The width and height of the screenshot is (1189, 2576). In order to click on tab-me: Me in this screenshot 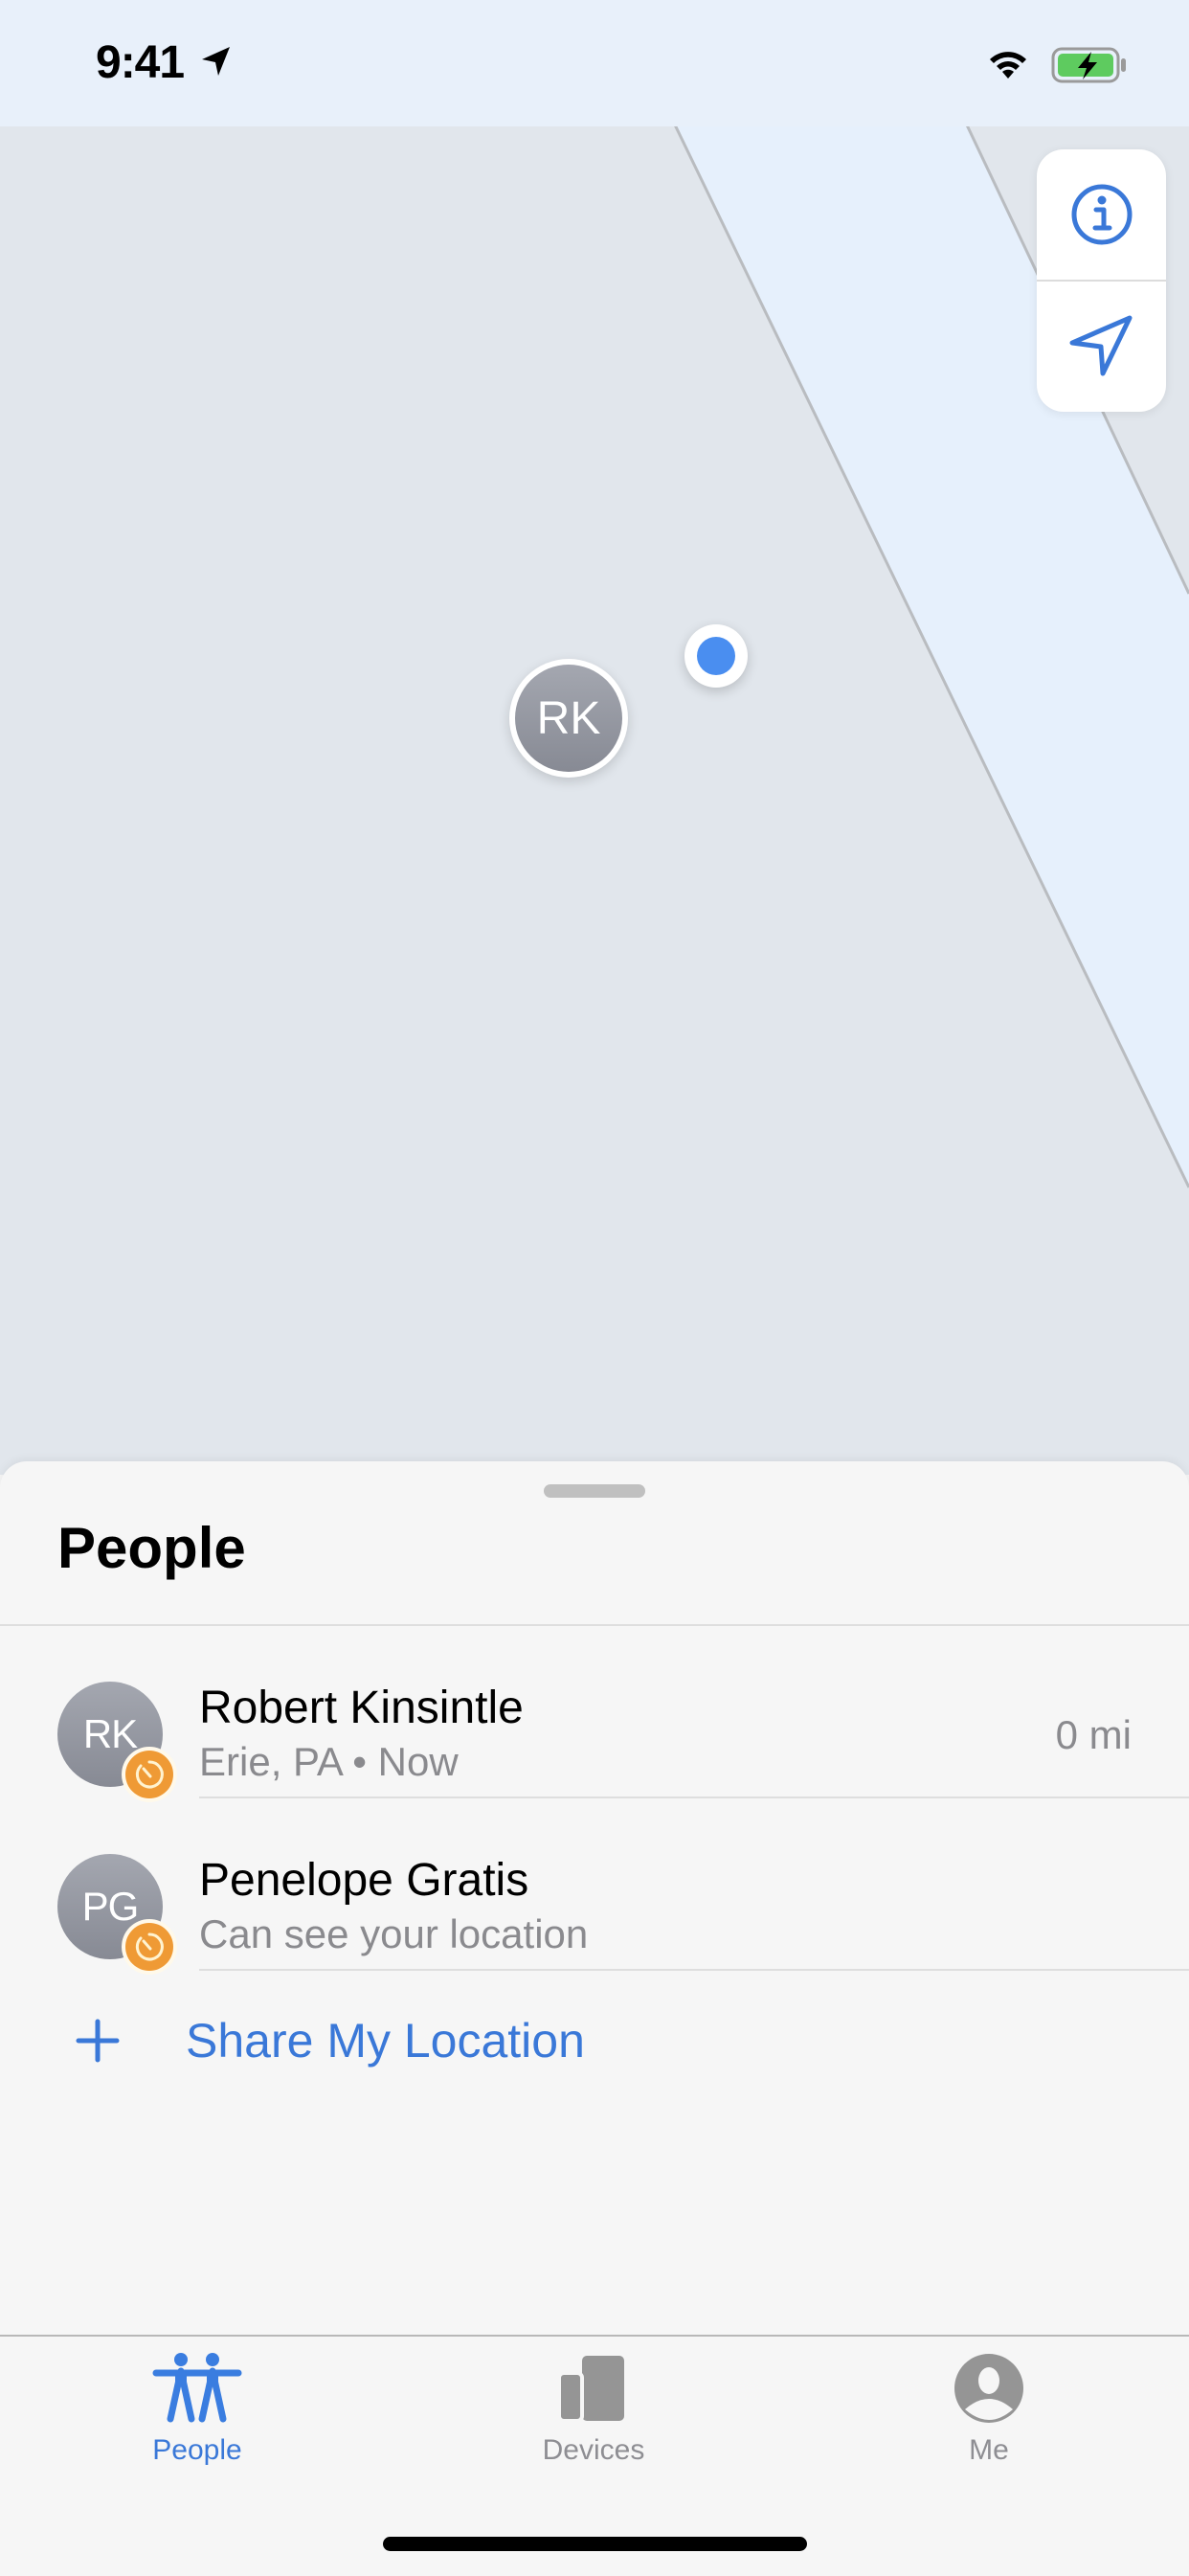, I will do `click(989, 2419)`.